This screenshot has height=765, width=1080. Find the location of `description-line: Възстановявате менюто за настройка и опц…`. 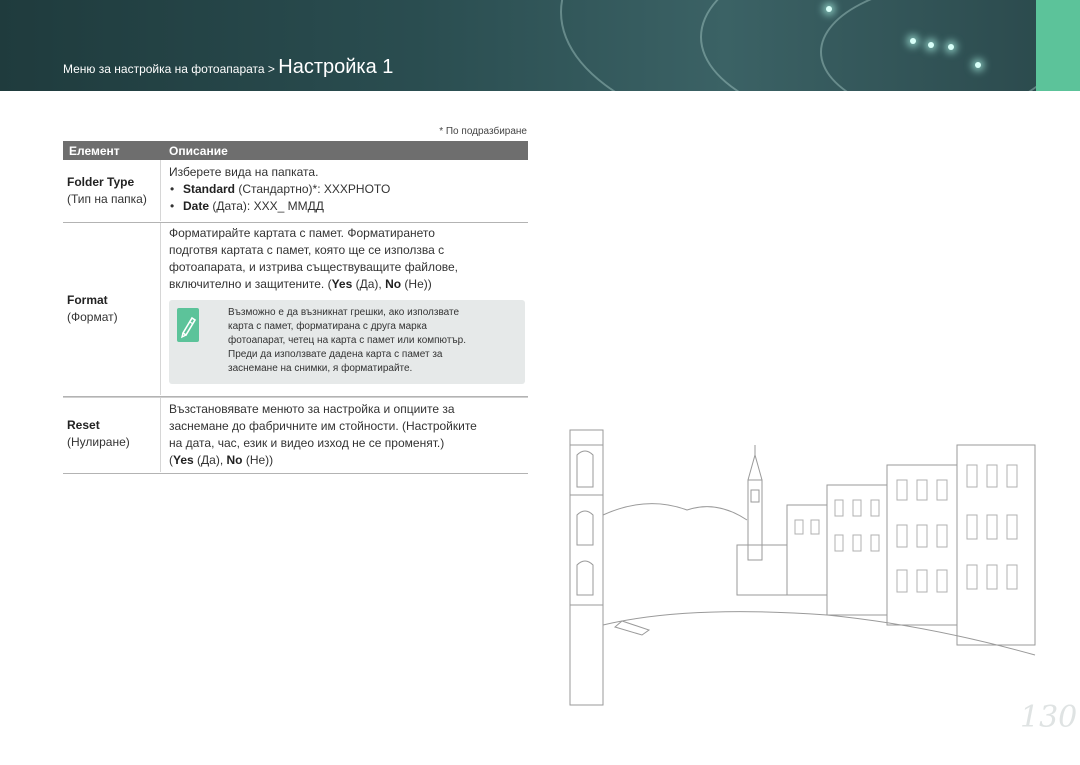

description-line: Възстановявате менюто за настройка и опц… is located at coordinates (312, 409).